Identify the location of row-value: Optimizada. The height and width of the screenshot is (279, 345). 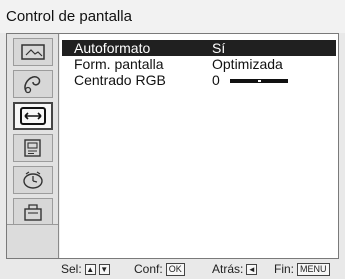
(247, 64).